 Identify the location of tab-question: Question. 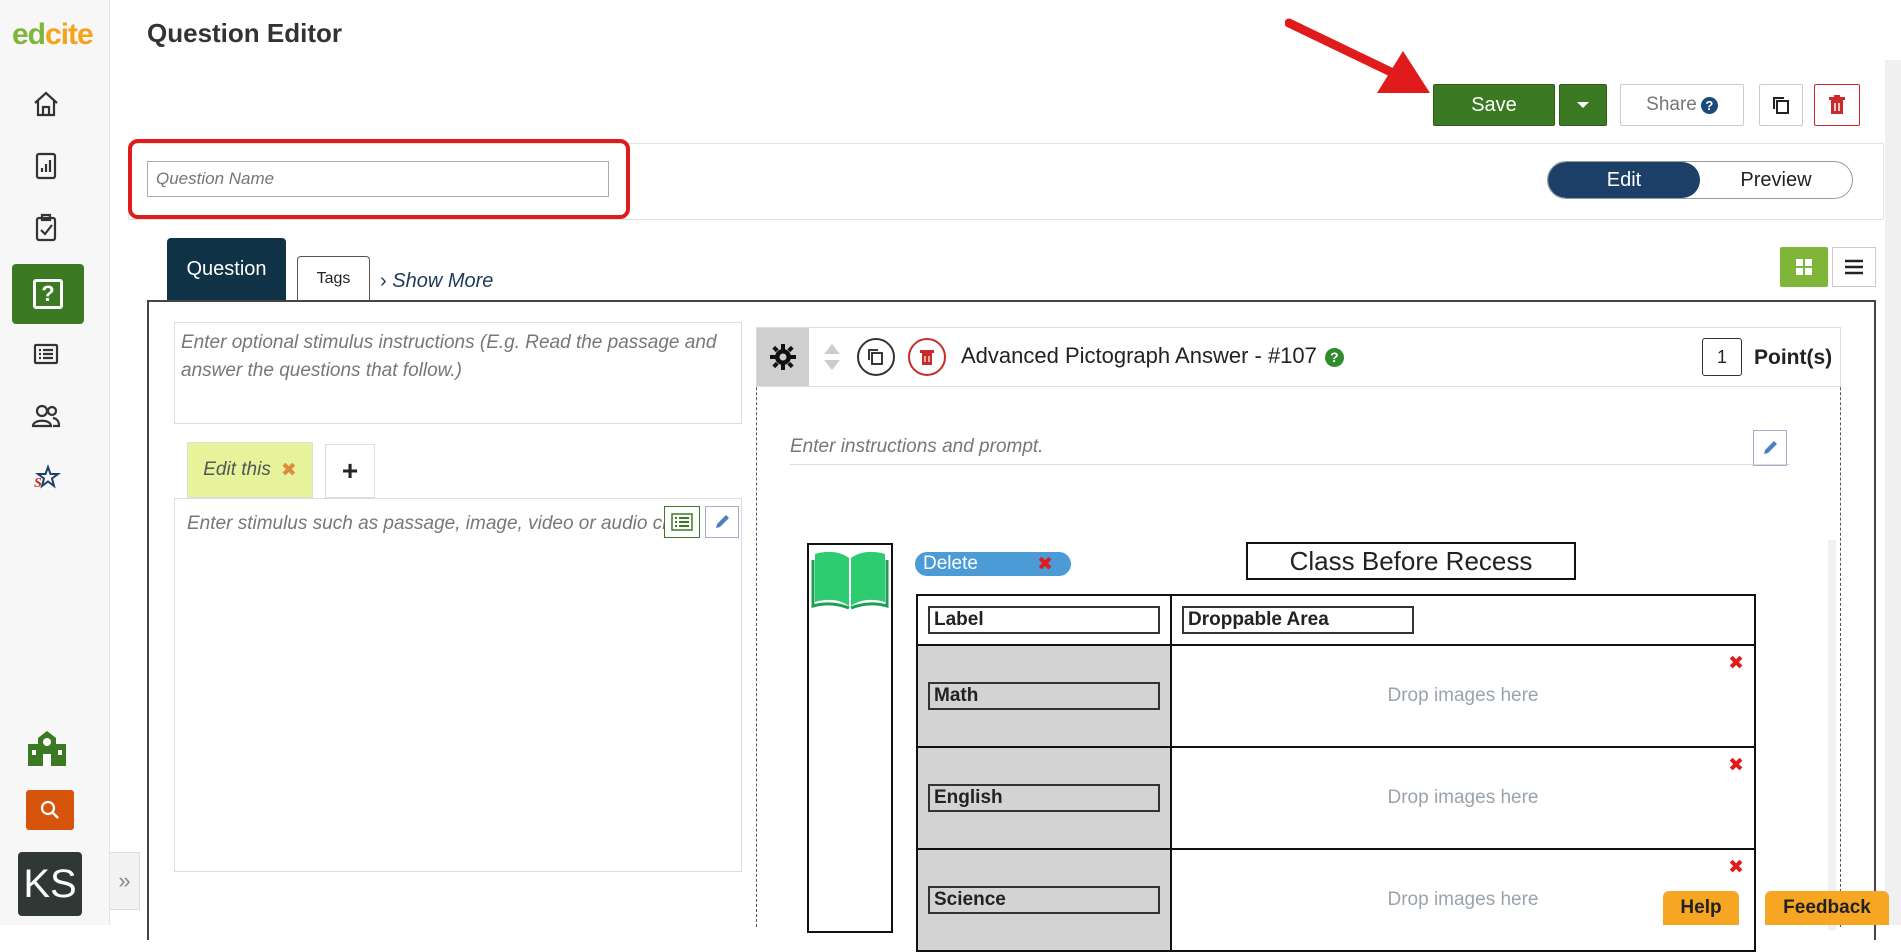
(226, 269).